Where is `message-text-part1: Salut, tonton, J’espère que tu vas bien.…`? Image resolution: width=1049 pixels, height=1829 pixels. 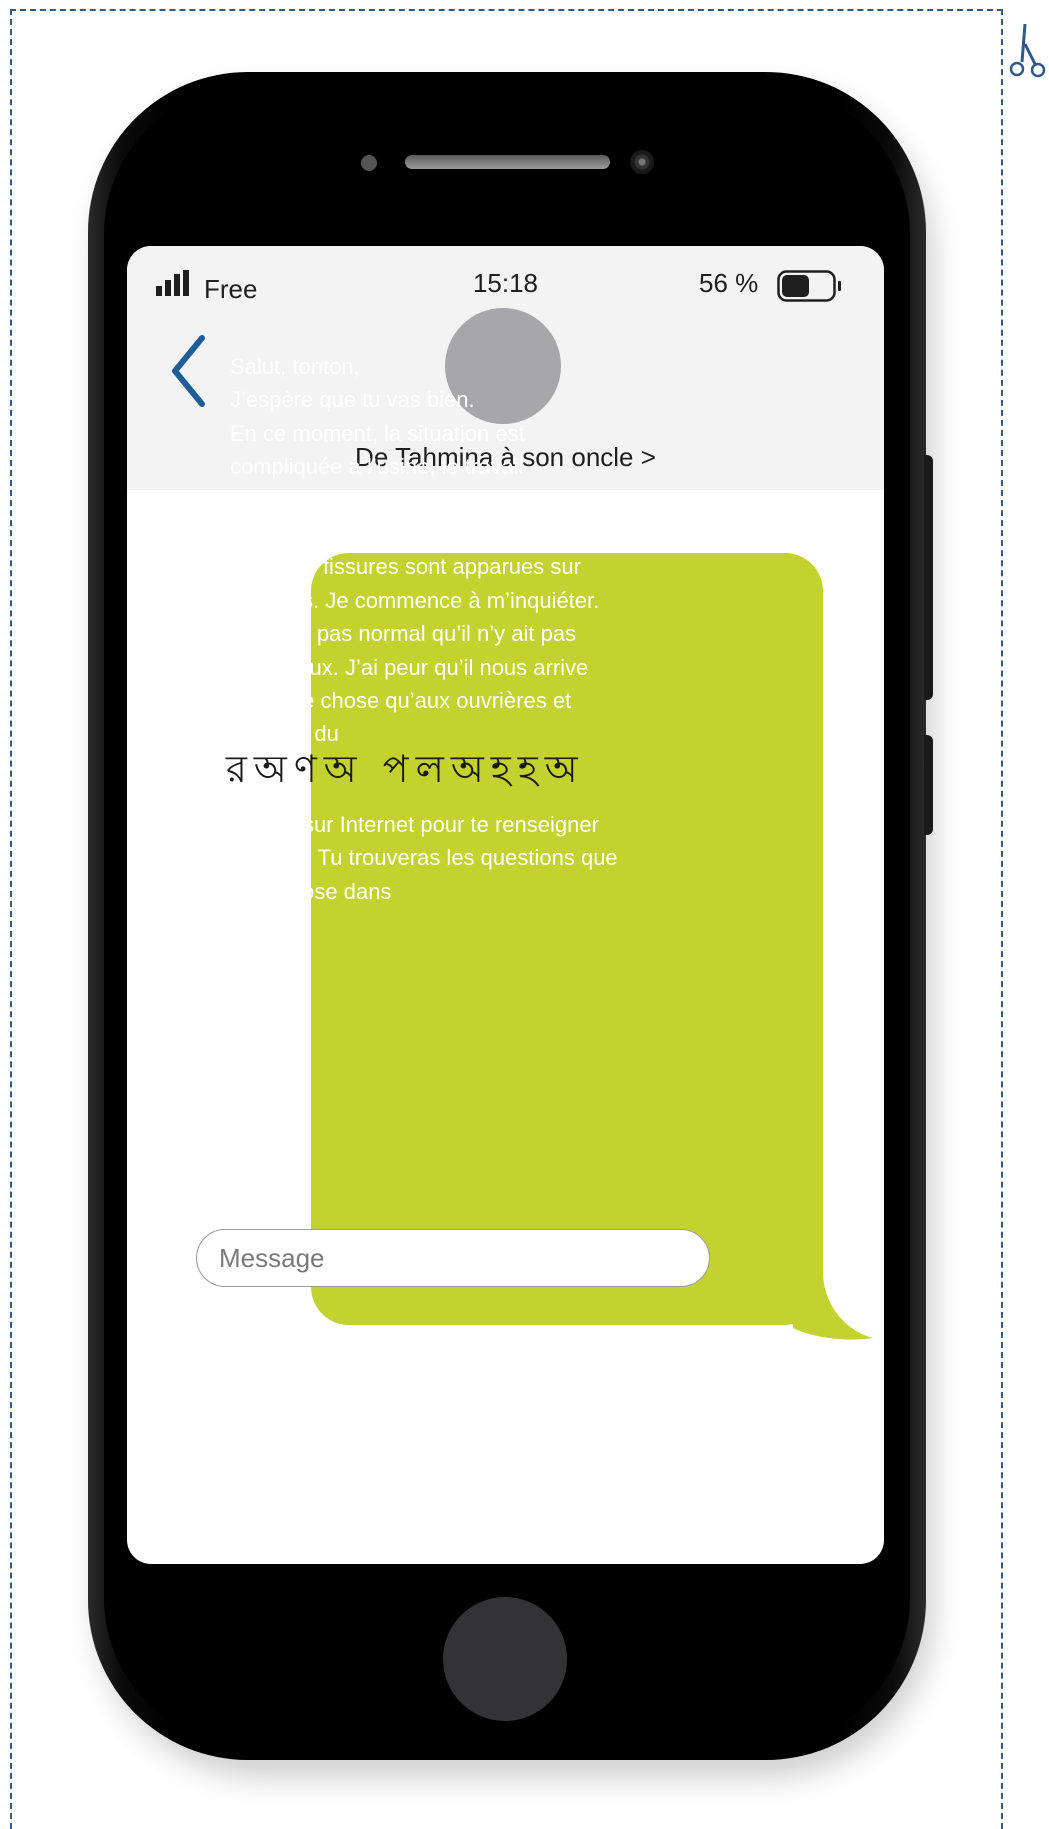
message-text-part1: Salut, tonton, J’espère que tu vas bien.… is located at coordinates (415, 550).